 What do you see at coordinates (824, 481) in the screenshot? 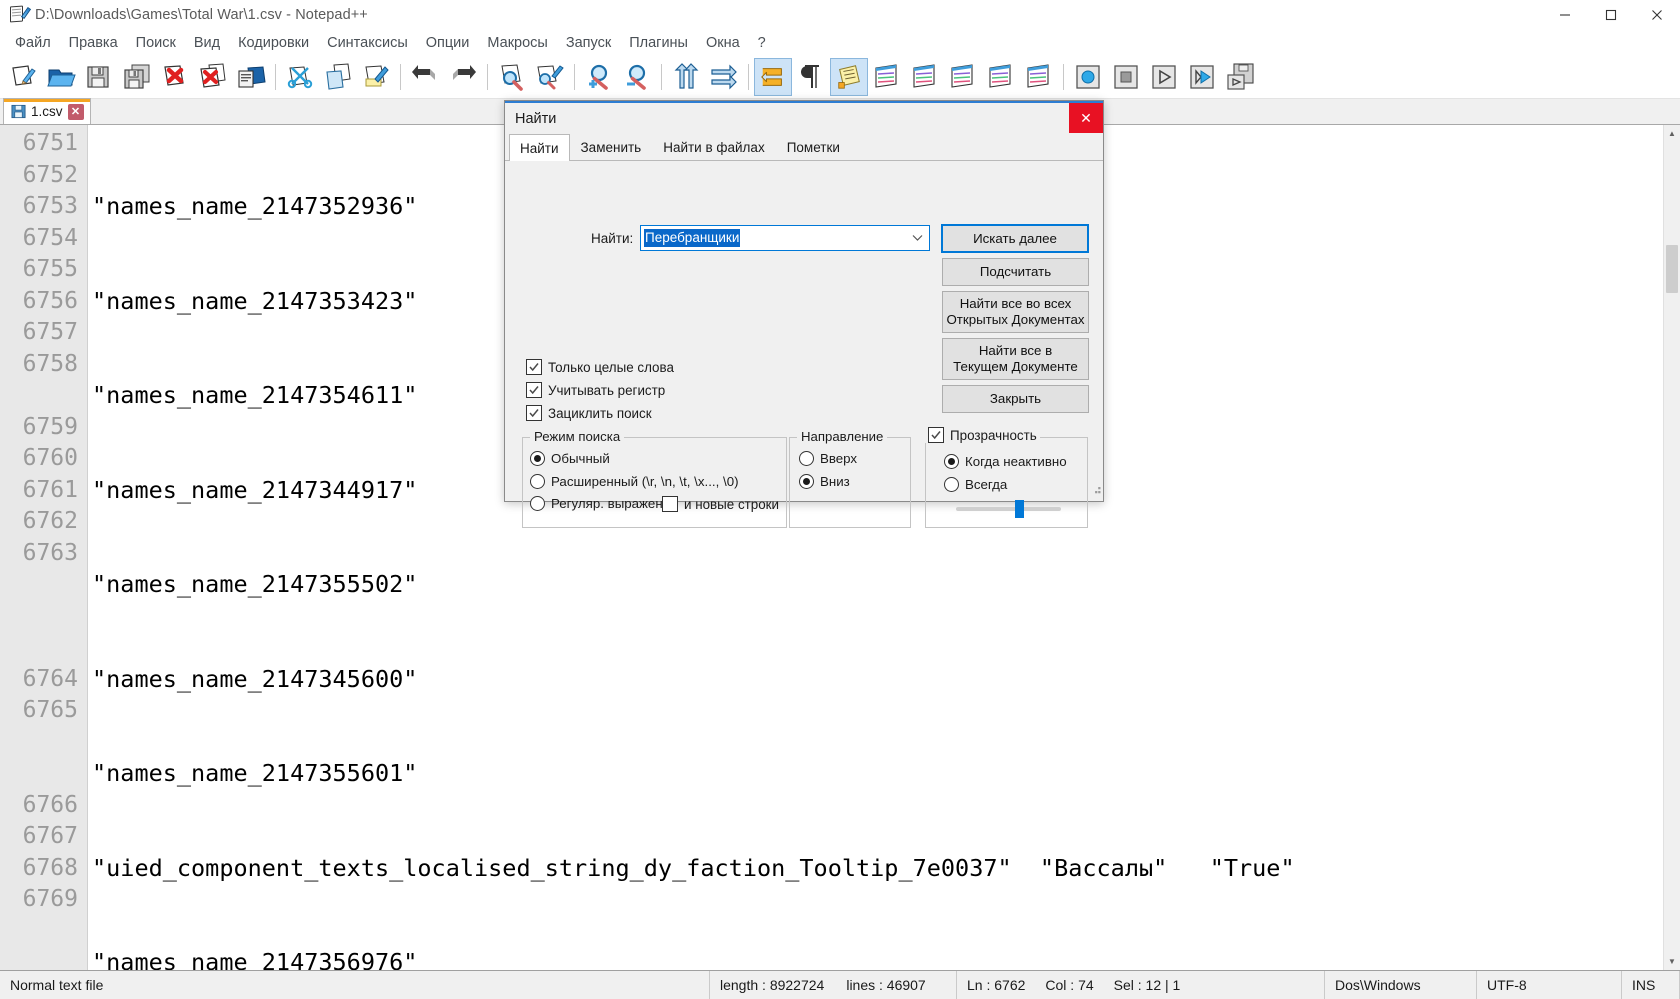
I see `direction-down-radio: Вниз` at bounding box center [824, 481].